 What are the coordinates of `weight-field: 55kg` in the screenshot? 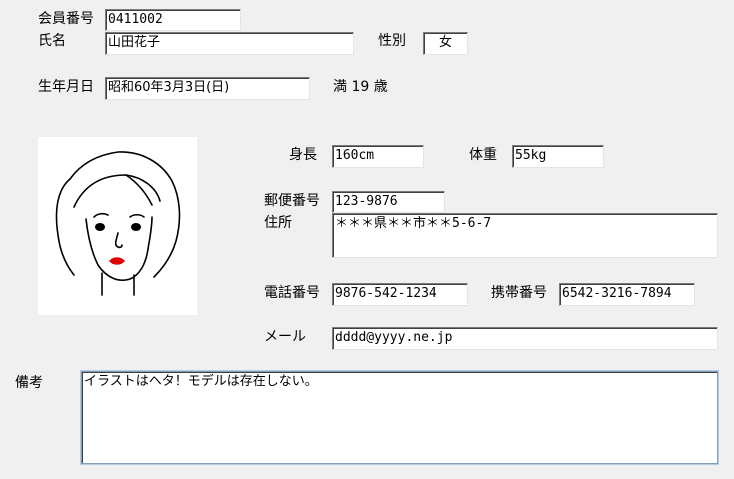 It's located at (558, 156).